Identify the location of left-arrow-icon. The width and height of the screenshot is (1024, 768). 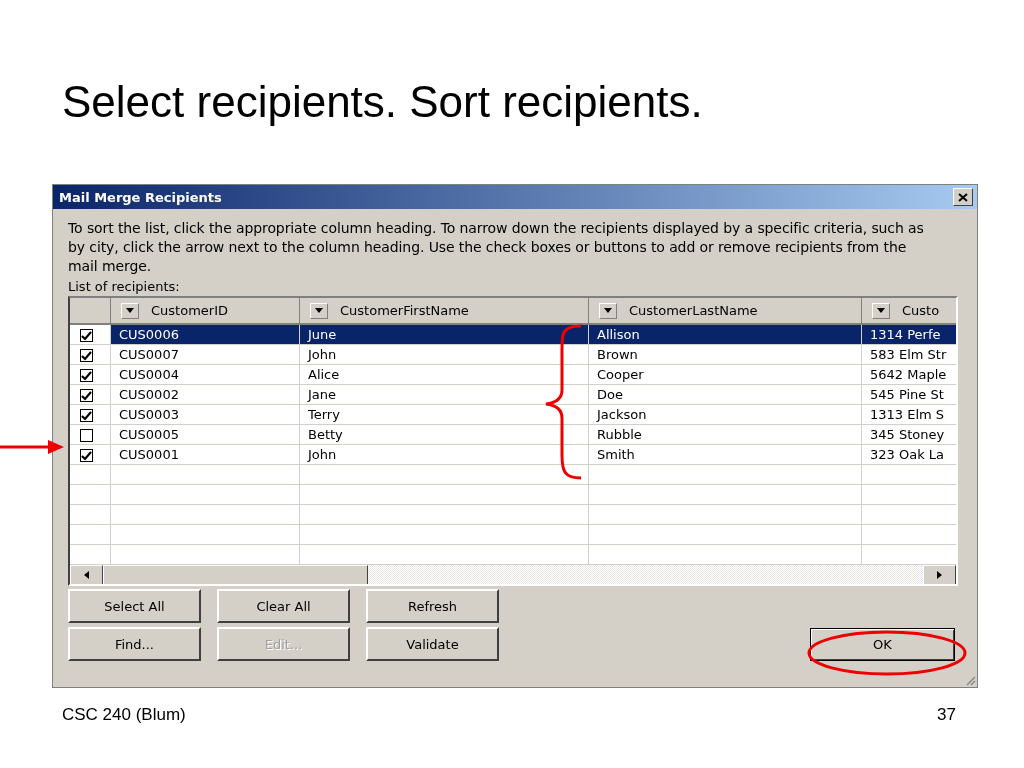
(86, 575).